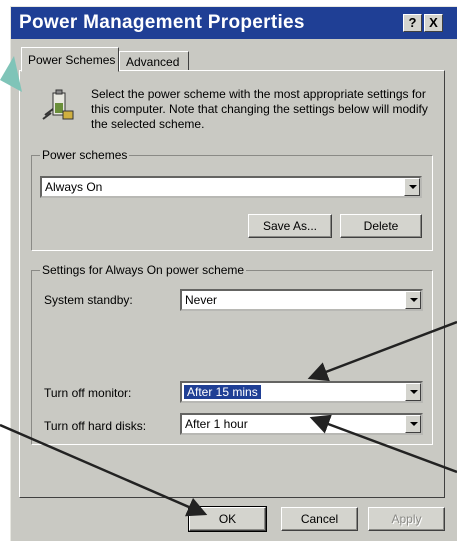 The width and height of the screenshot is (457, 541). What do you see at coordinates (74, 187) in the screenshot?
I see `power-scheme-value: Always On` at bounding box center [74, 187].